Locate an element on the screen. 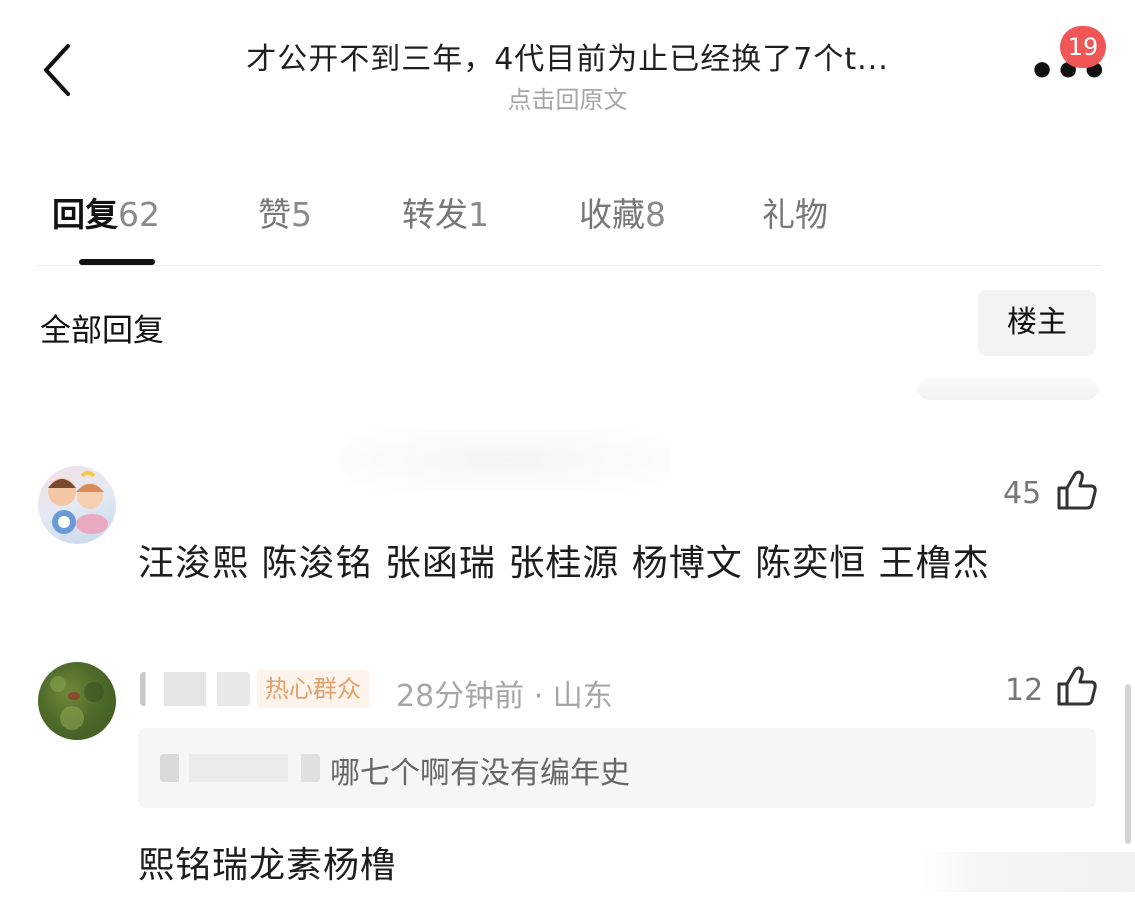 The width and height of the screenshot is (1135, 898). tab-label: 回复 is located at coordinates (85, 214).